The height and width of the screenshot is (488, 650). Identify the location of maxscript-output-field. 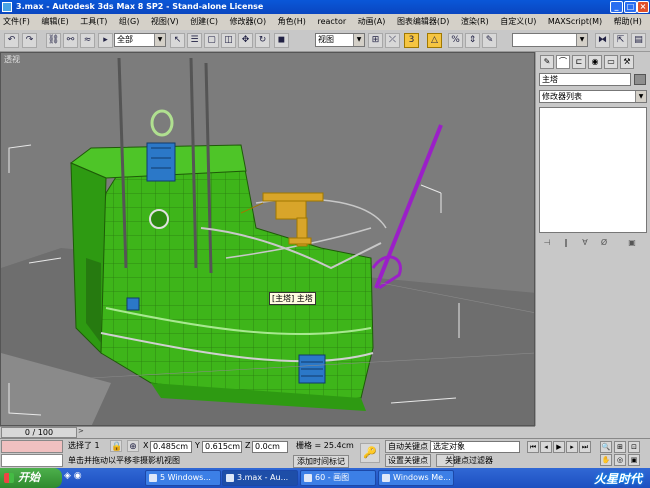
(32, 460).